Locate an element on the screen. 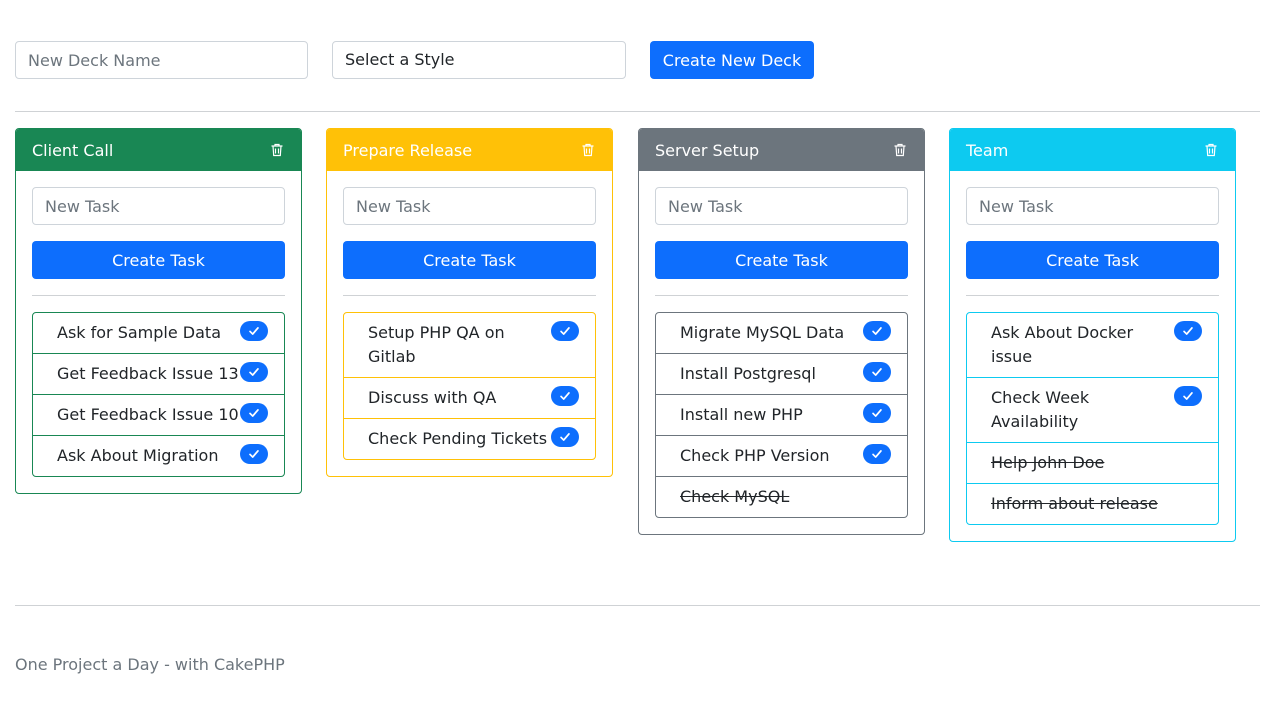 This screenshot has width=1267, height=716. task-label: Install new PHP is located at coordinates (741, 414).